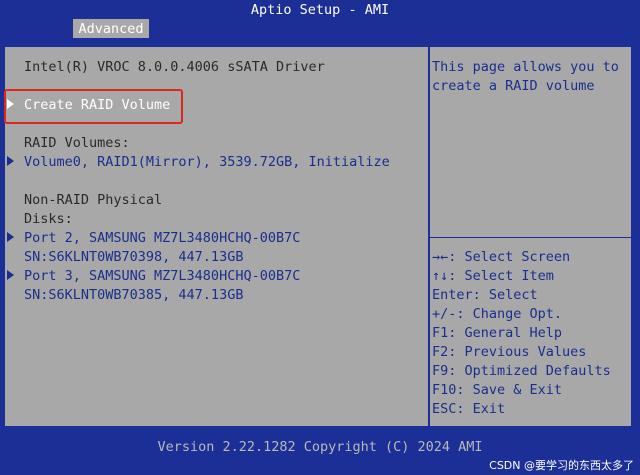  Describe the element at coordinates (162, 276) in the screenshot. I see `disk-port3-item: Port 3, SAMSUNG MZ7L3480HCHQ-00B7C` at that location.